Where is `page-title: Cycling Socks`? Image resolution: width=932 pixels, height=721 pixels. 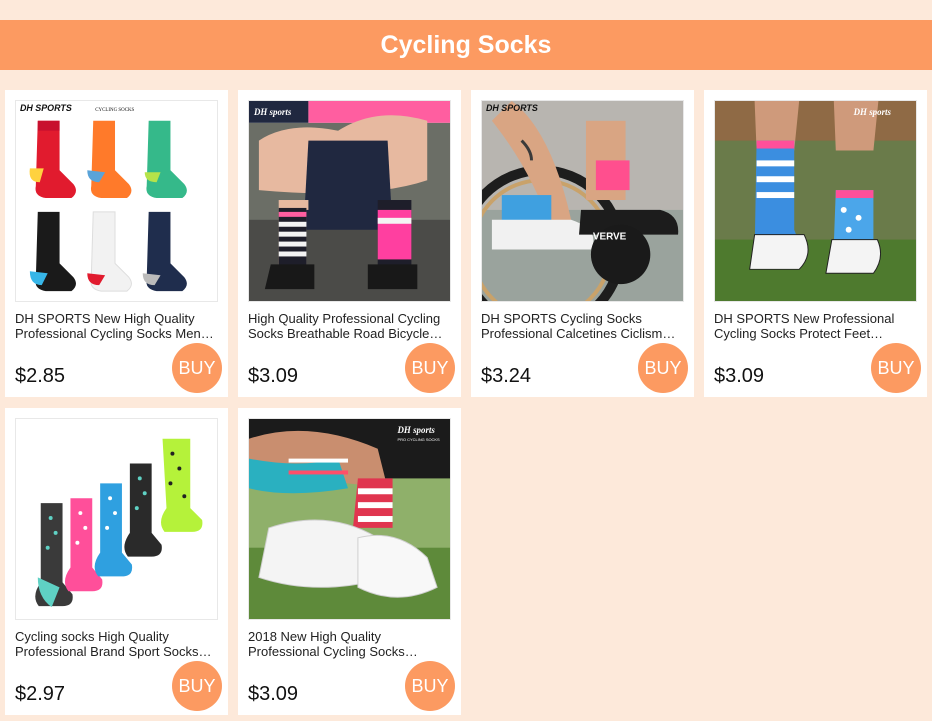
page-title: Cycling Socks is located at coordinates (466, 44).